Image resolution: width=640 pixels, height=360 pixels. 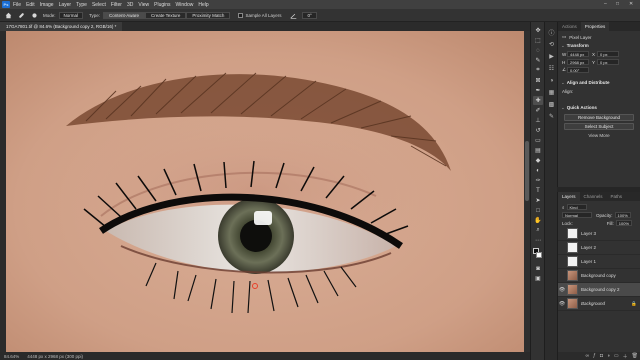 I want to click on folder-icon: ▭, so click(x=616, y=356).